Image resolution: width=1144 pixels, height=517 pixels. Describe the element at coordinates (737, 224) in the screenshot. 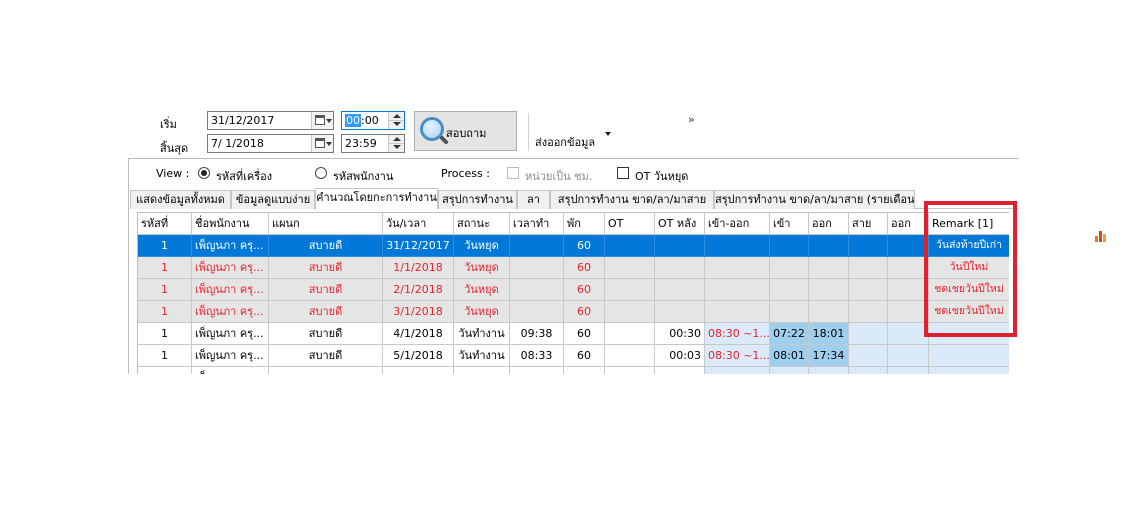

I see `col-header-shift: เข้า-ออก` at that location.